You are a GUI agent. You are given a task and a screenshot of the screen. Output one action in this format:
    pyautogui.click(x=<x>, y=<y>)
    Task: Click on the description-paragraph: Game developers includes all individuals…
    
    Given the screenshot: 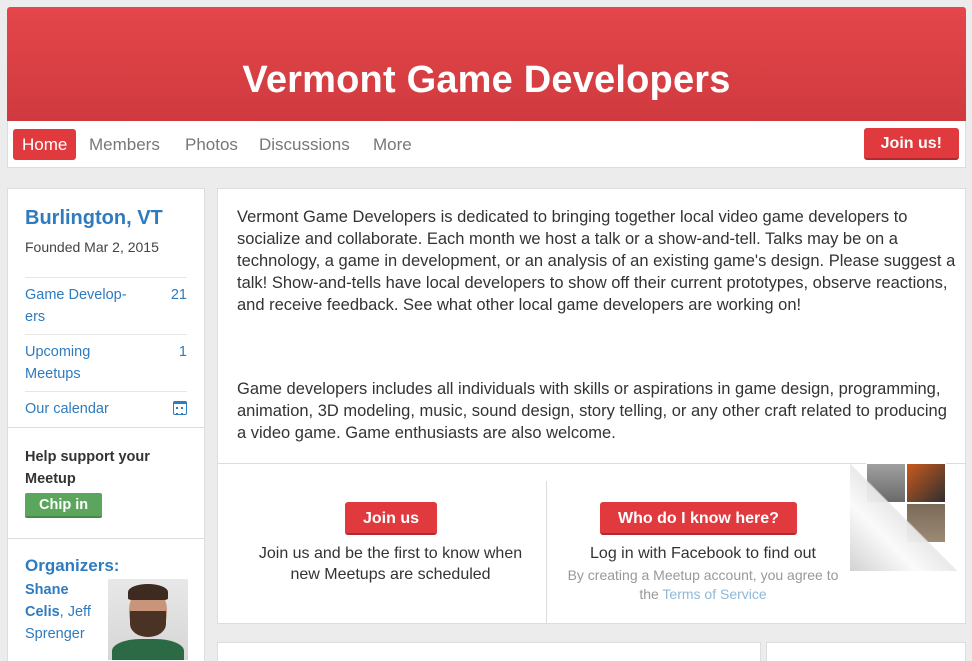 What is the action you would take?
    pyautogui.click(x=592, y=411)
    